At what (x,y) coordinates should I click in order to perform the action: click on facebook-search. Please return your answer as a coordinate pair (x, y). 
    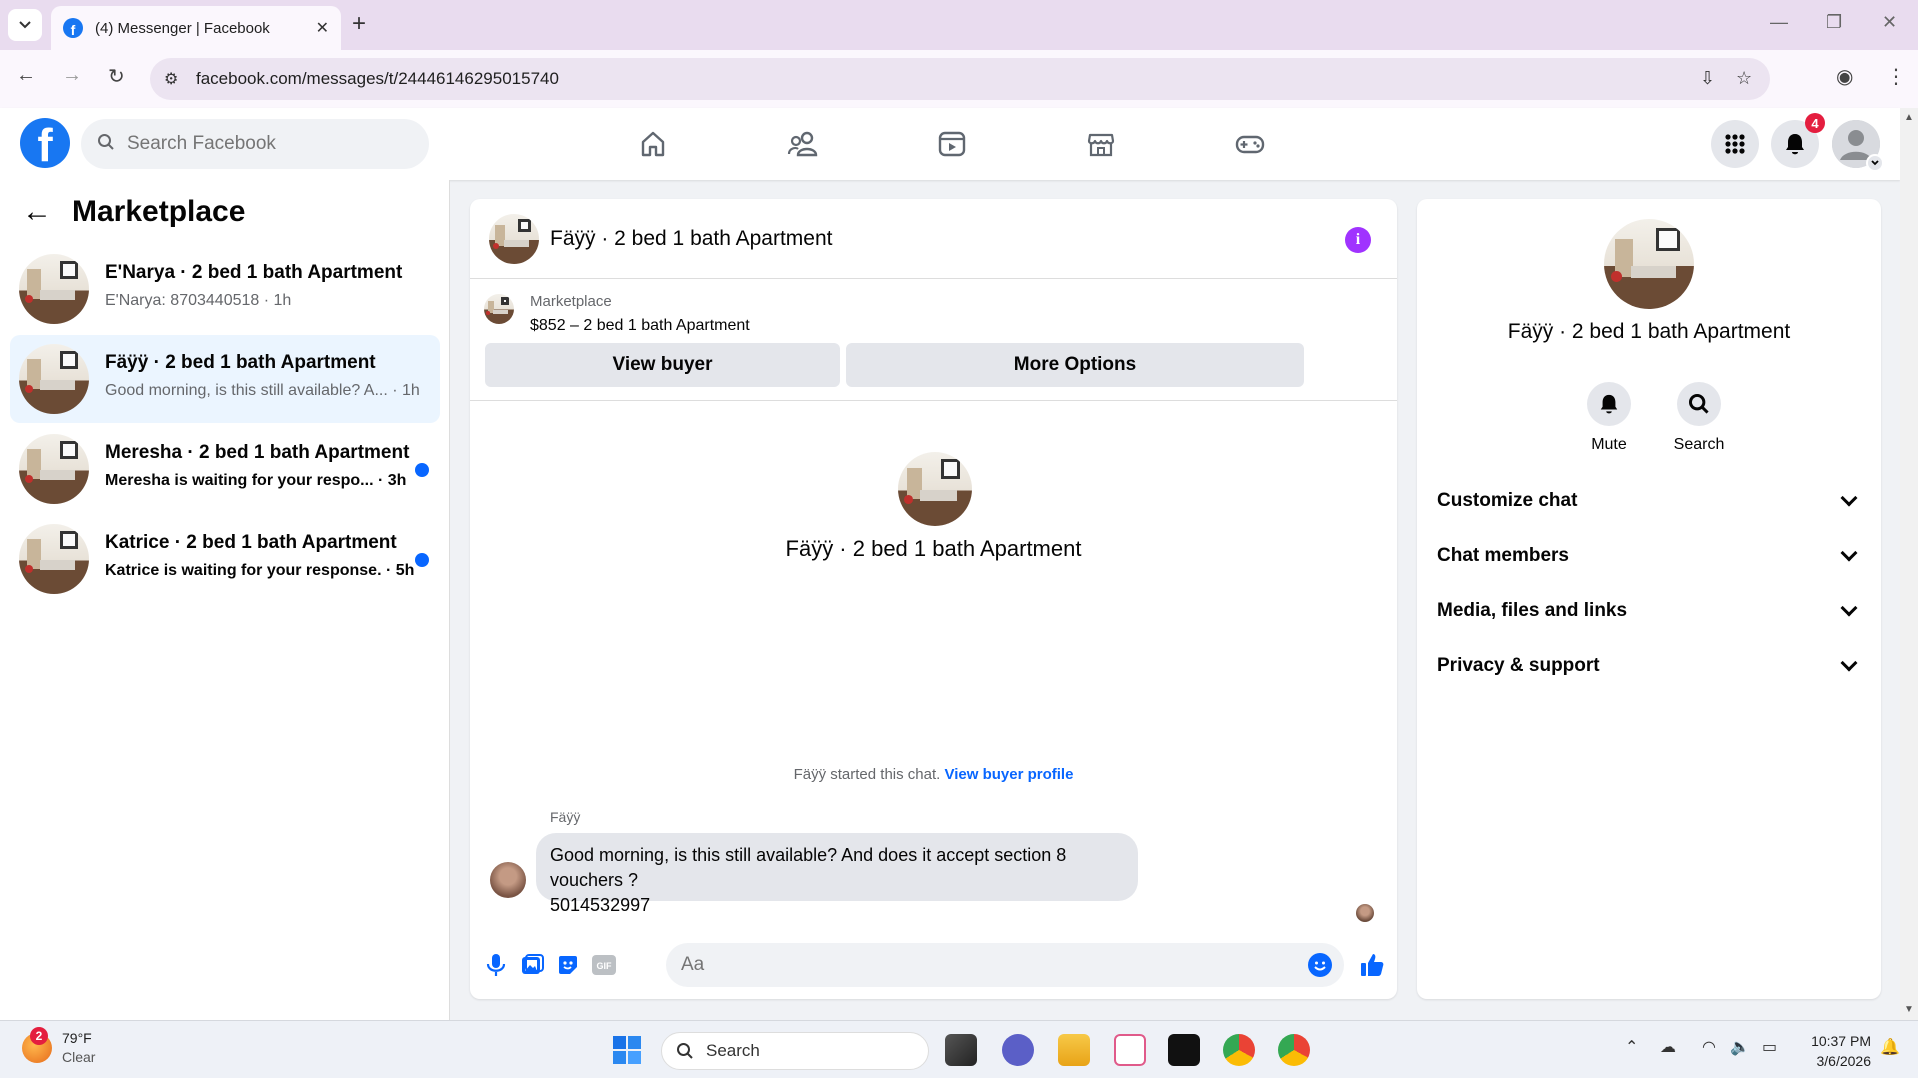
    Looking at the image, I should click on (255, 144).